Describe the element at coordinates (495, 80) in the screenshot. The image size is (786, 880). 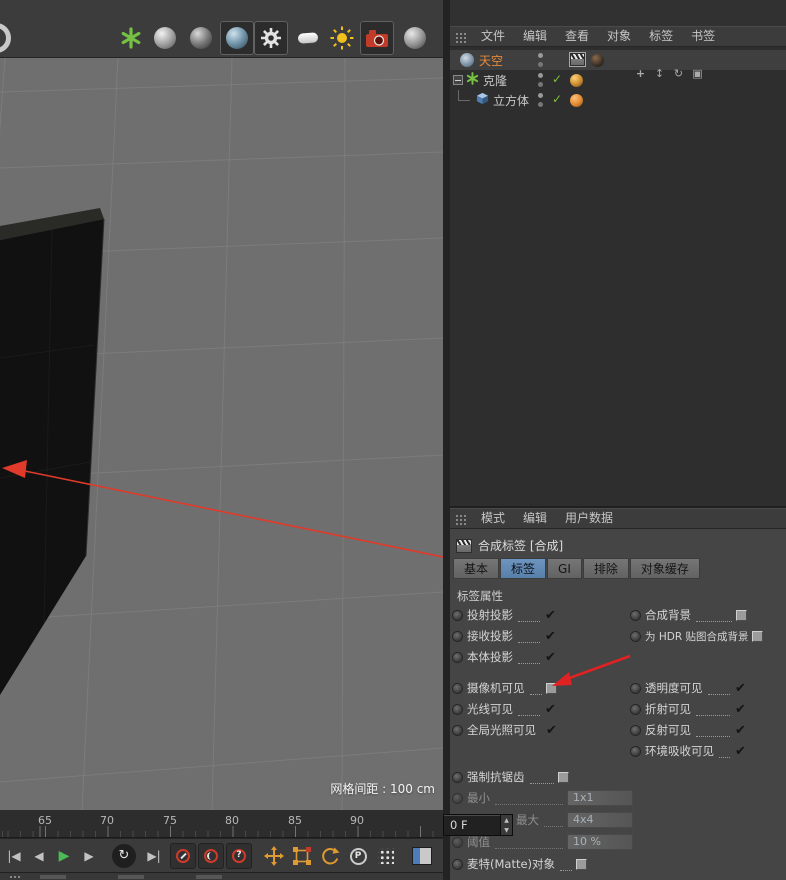
I see `object-label: 克隆` at that location.